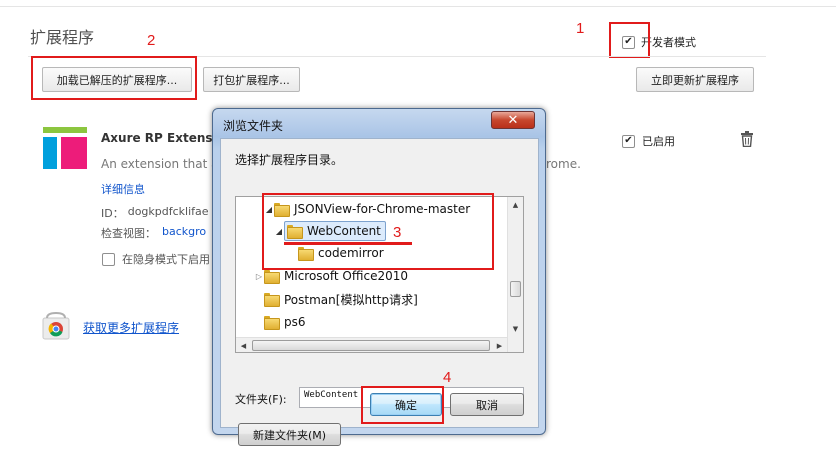 The width and height of the screenshot is (836, 449). What do you see at coordinates (747, 139) in the screenshot?
I see `trash-icon` at bounding box center [747, 139].